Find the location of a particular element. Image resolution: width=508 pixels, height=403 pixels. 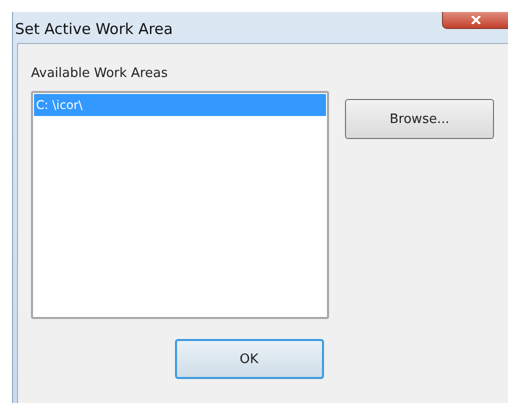

ok-button: OK is located at coordinates (249, 359).